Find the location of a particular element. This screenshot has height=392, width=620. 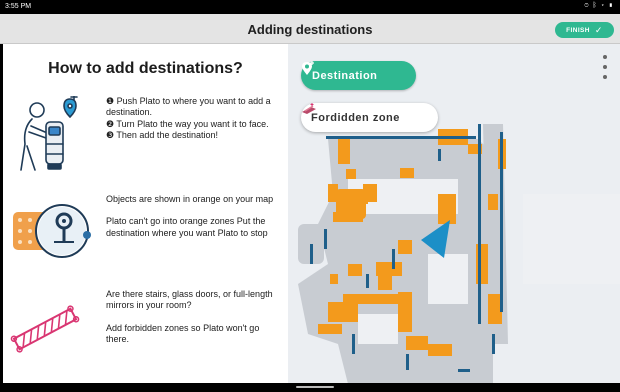

check-icon: ✓ is located at coordinates (598, 29).